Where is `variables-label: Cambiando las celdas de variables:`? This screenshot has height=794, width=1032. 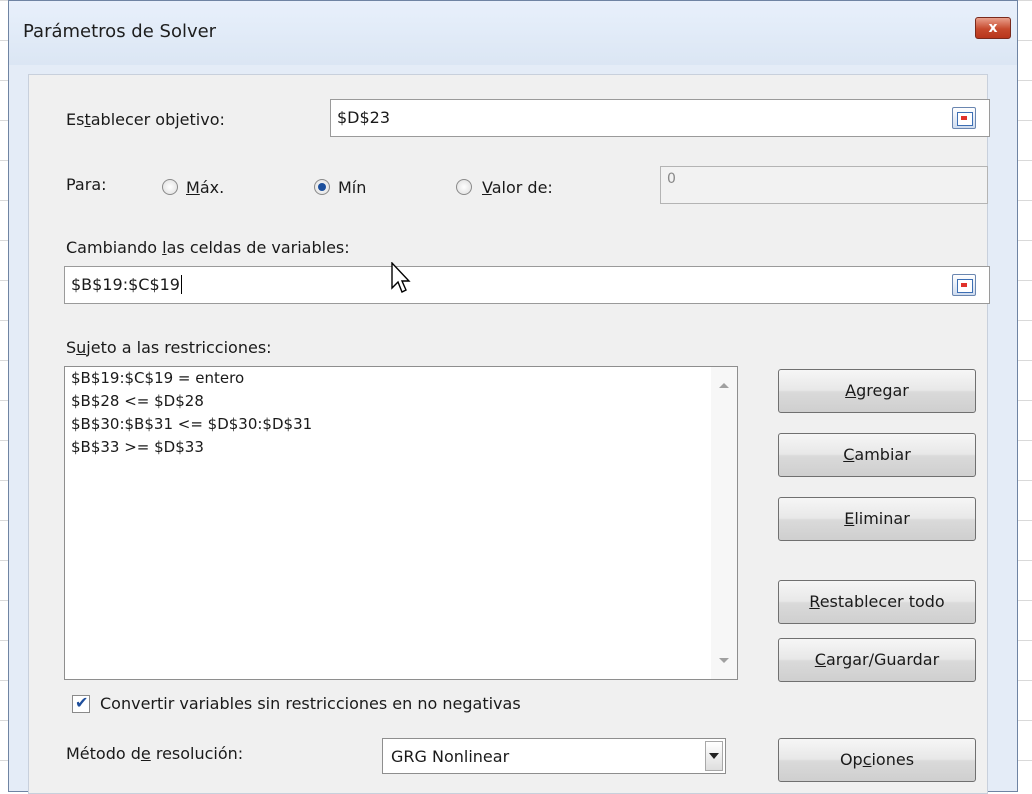
variables-label: Cambiando las celdas de variables: is located at coordinates (208, 247).